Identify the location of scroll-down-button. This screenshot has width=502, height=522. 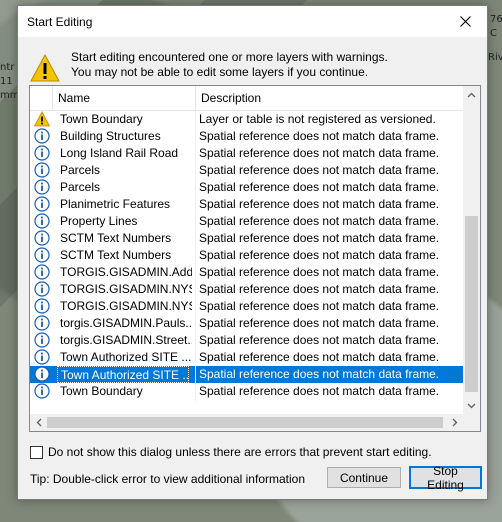
(471, 405).